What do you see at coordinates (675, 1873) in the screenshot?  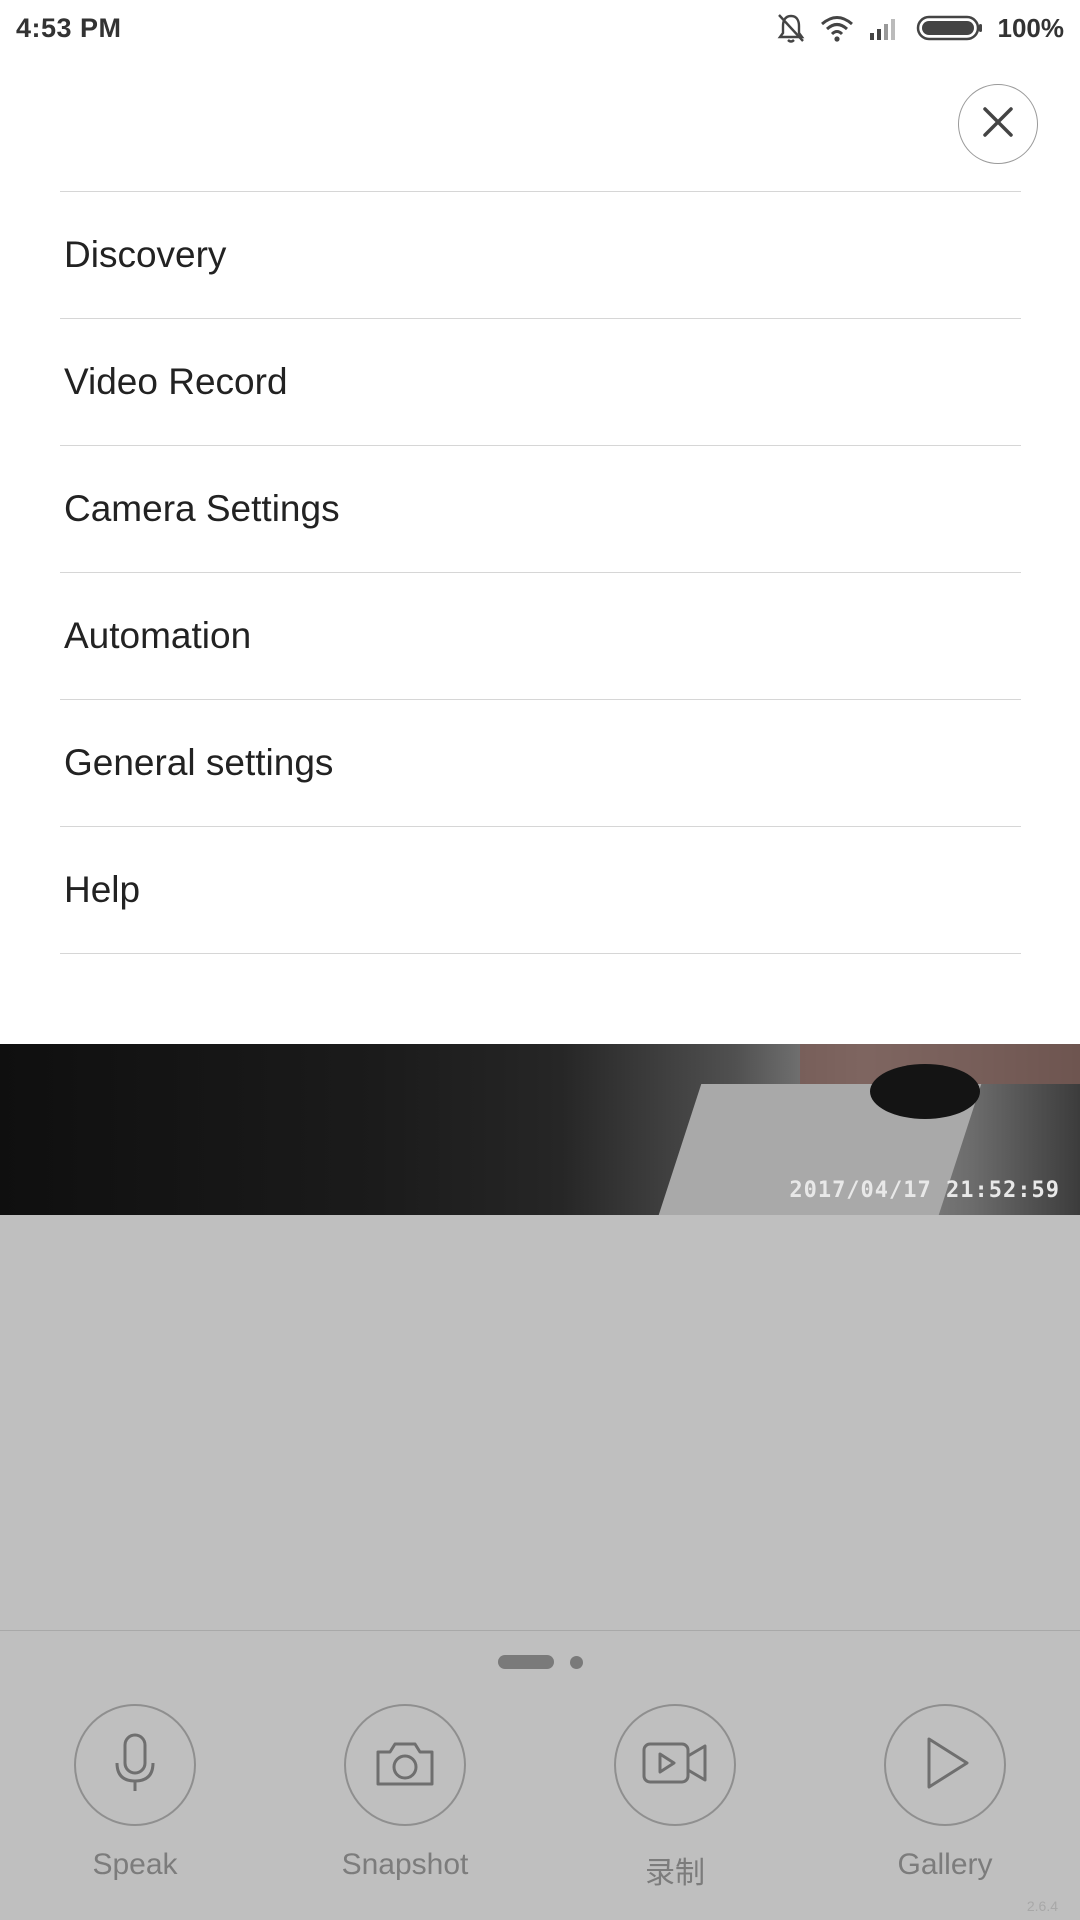 I see `record-label: 录制` at bounding box center [675, 1873].